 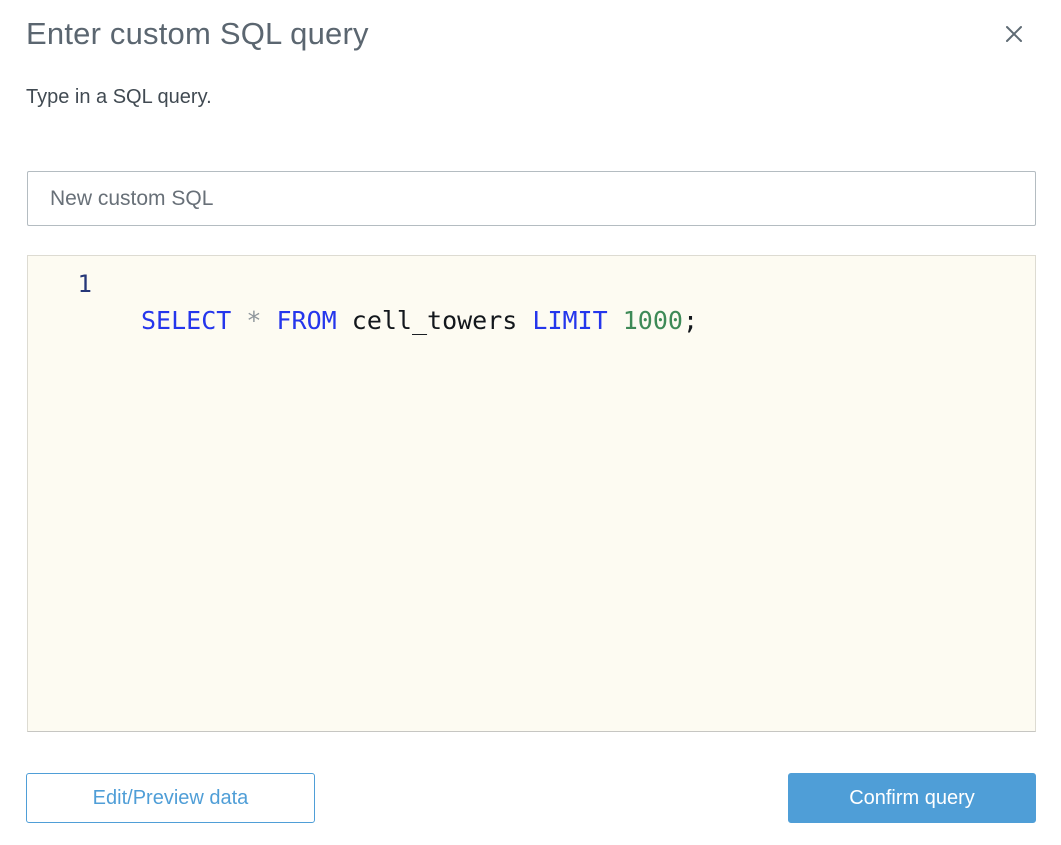 What do you see at coordinates (652, 320) in the screenshot?
I see `sql-token-number: 1000` at bounding box center [652, 320].